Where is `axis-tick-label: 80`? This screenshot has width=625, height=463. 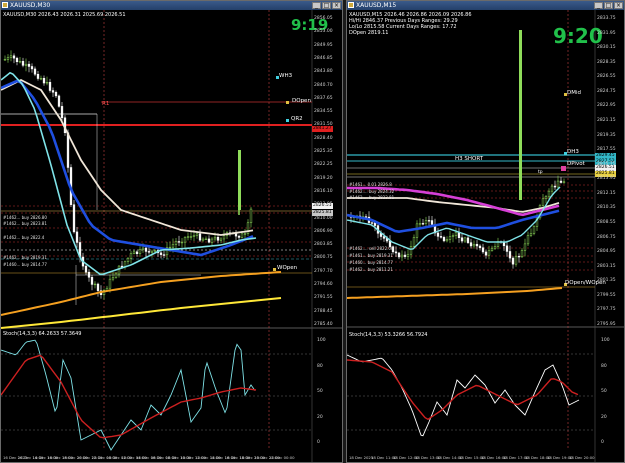 axis-tick-label: 80 is located at coordinates (604, 366).